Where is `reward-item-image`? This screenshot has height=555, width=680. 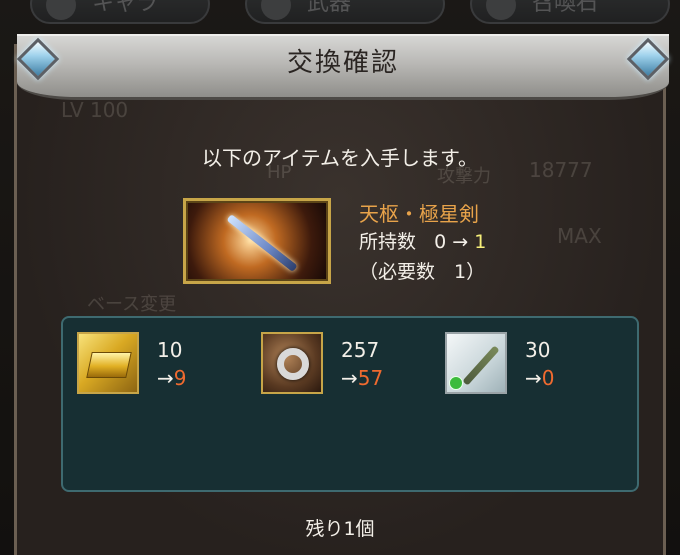 reward-item-image is located at coordinates (257, 241).